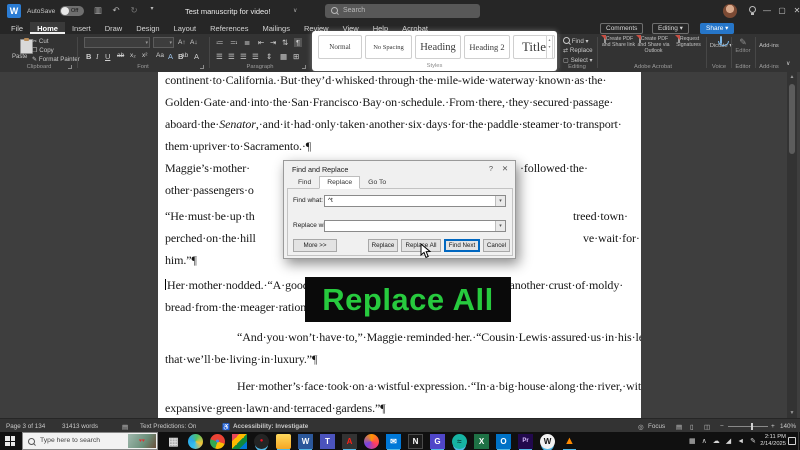 The height and width of the screenshot is (450, 800). Describe the element at coordinates (773, 441) in the screenshot. I see `taskbar-clock: 2:11 PM 2/14/2025` at that location.